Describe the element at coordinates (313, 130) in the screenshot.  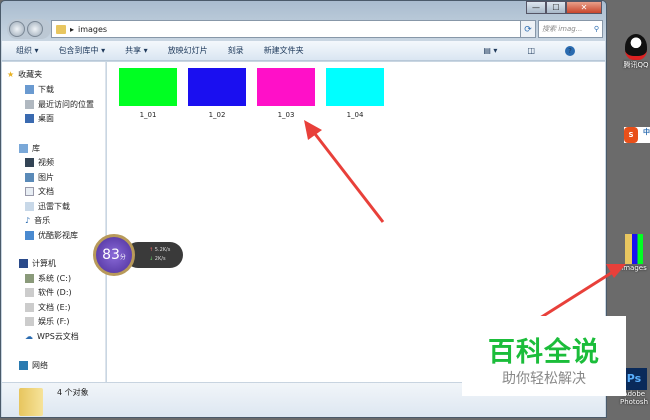
I see `arrow-head` at that location.